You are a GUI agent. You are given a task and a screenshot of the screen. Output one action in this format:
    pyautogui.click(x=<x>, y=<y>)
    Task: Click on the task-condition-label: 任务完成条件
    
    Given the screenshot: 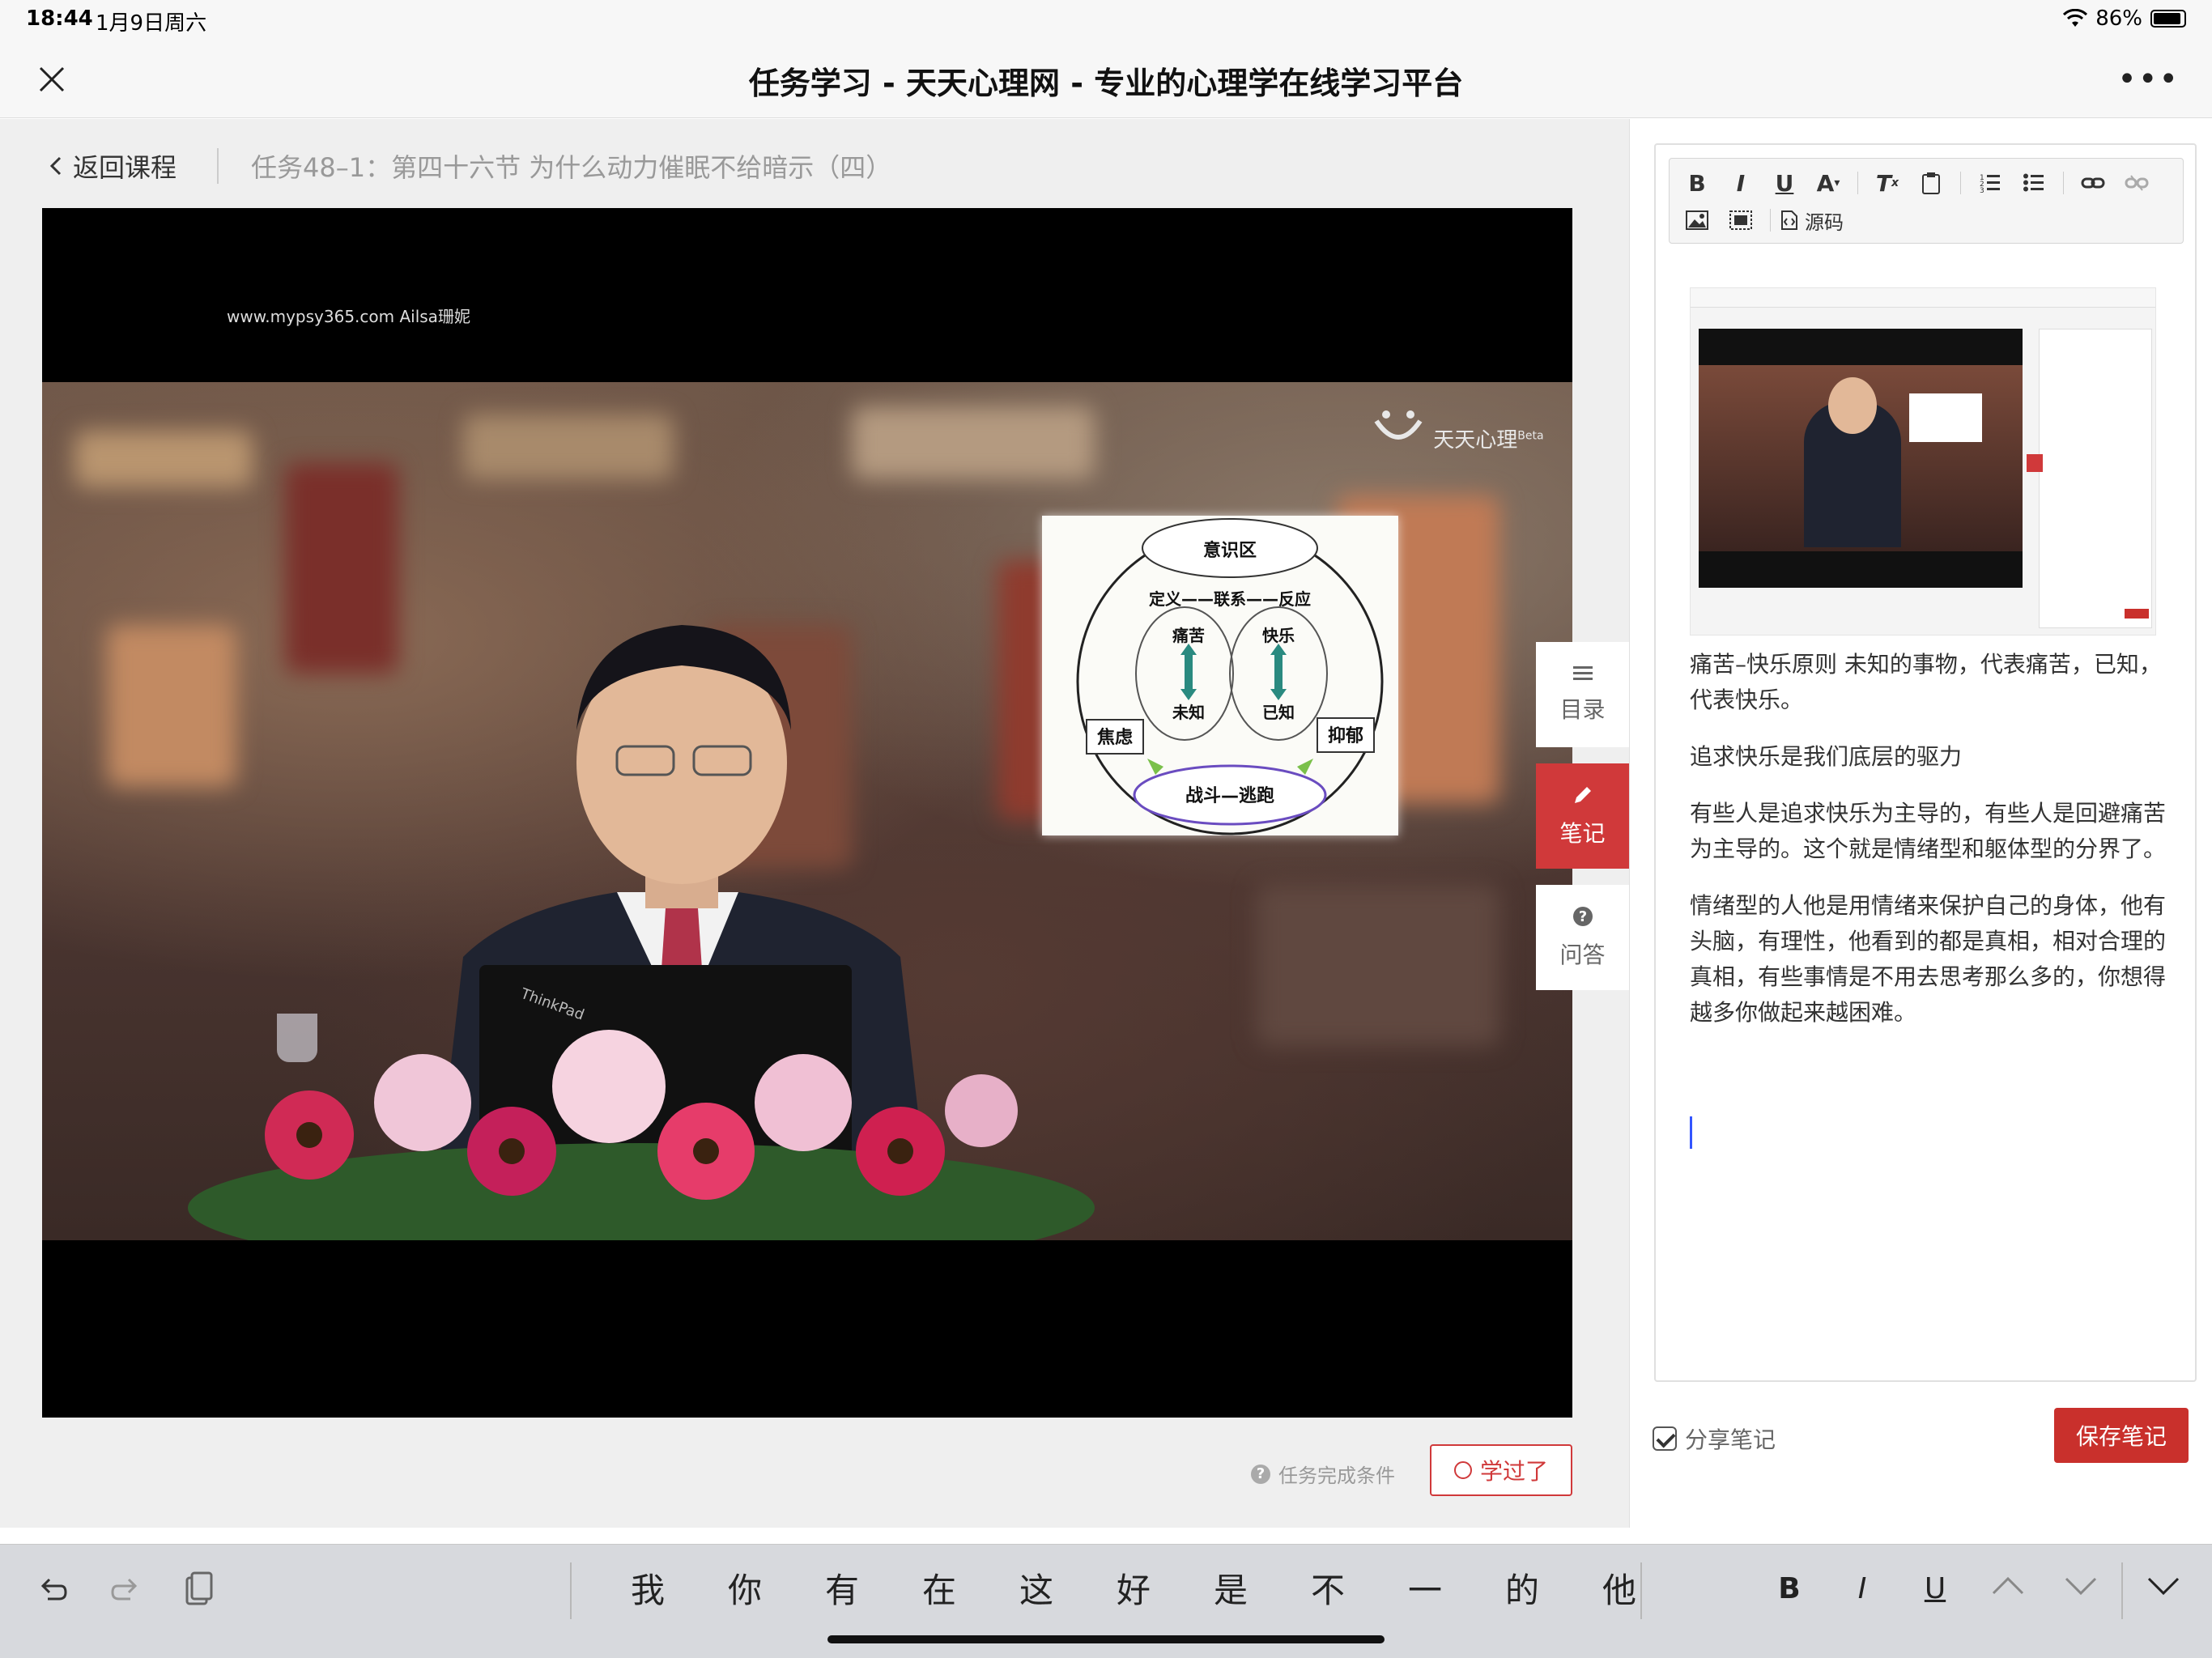 What is the action you would take?
    pyautogui.click(x=1337, y=1476)
    